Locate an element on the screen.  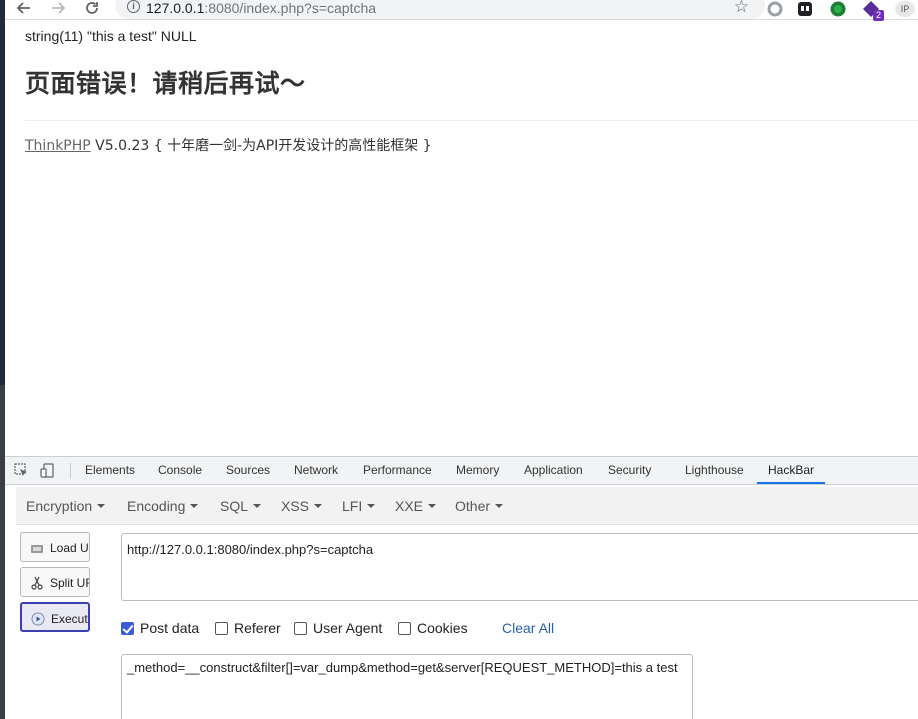
tab-console: Console is located at coordinates (180, 470).